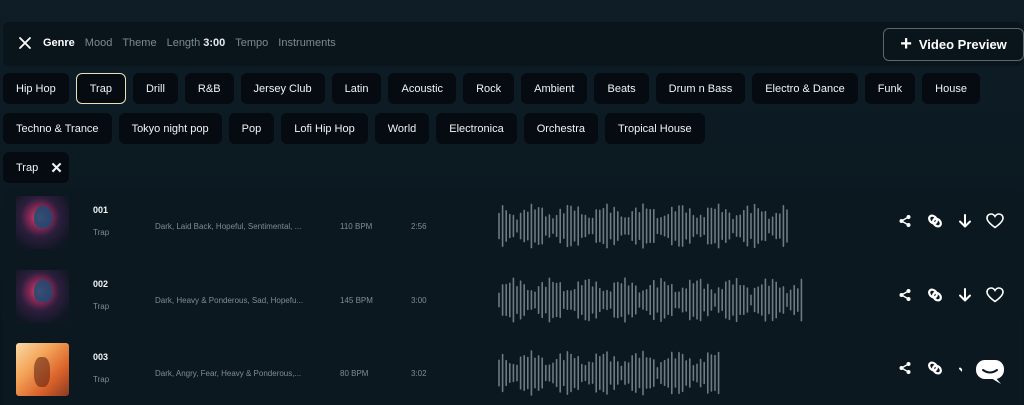 The height and width of the screenshot is (405, 1024). What do you see at coordinates (139, 43) in the screenshot?
I see `tab-theme: Theme` at bounding box center [139, 43].